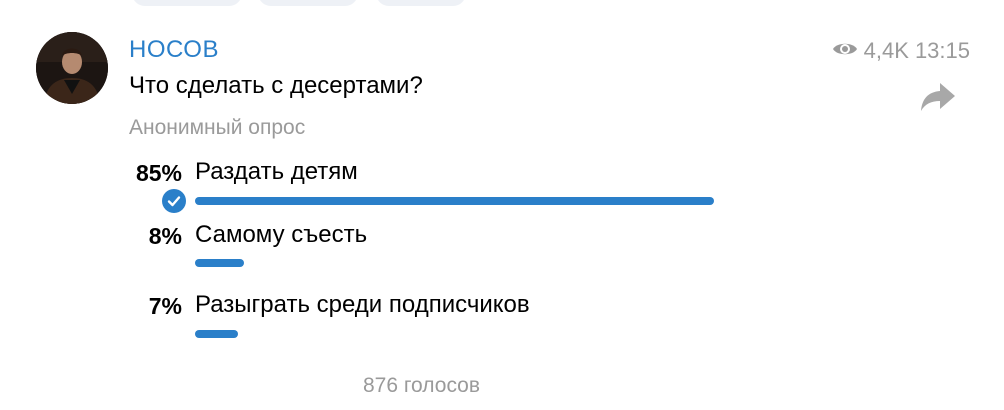  What do you see at coordinates (281, 234) in the screenshot?
I see `option-label: Самому съесть` at bounding box center [281, 234].